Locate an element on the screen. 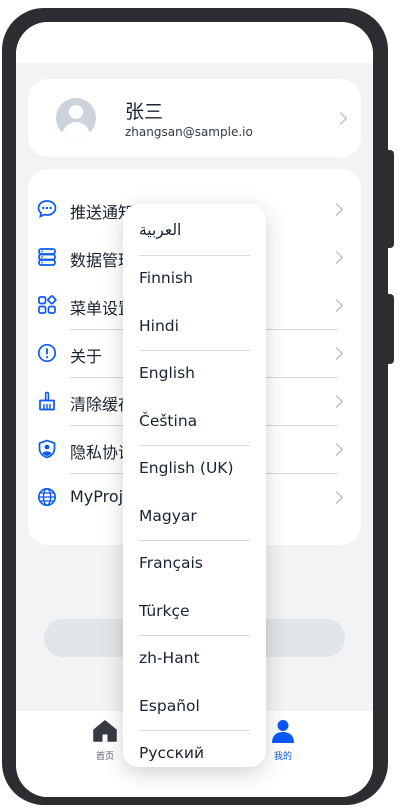 The image size is (404, 811). status-bar is located at coordinates (194, 42).